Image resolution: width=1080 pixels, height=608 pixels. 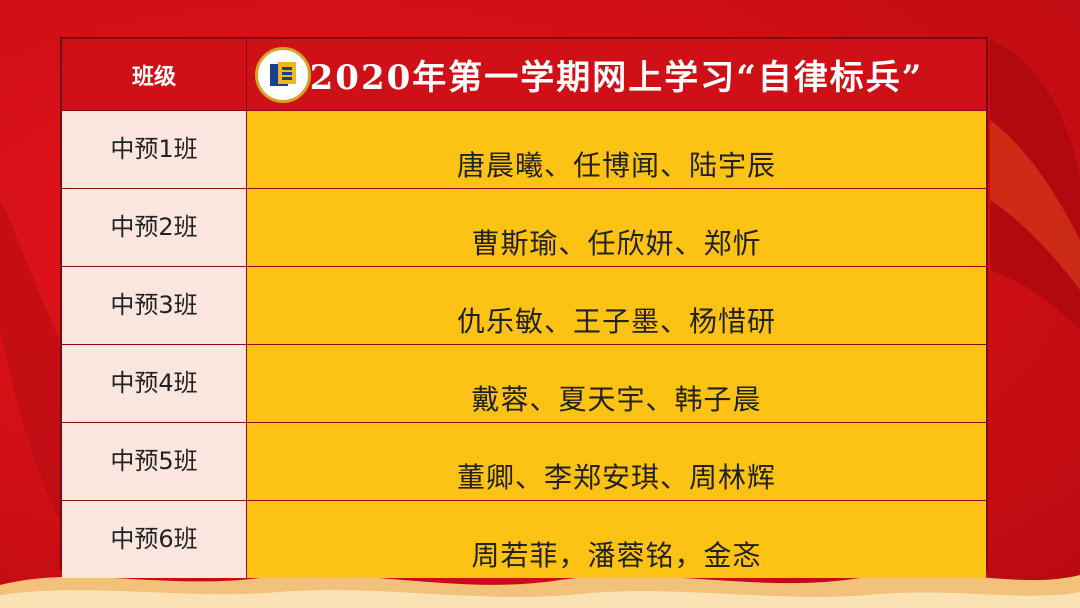 What do you see at coordinates (154, 149) in the screenshot?
I see `class-cell: 中预1班` at bounding box center [154, 149].